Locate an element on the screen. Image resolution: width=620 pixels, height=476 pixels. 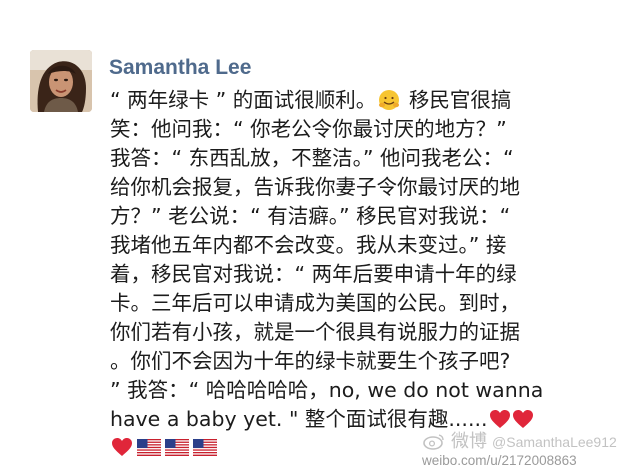
avatar is located at coordinates (61, 81).